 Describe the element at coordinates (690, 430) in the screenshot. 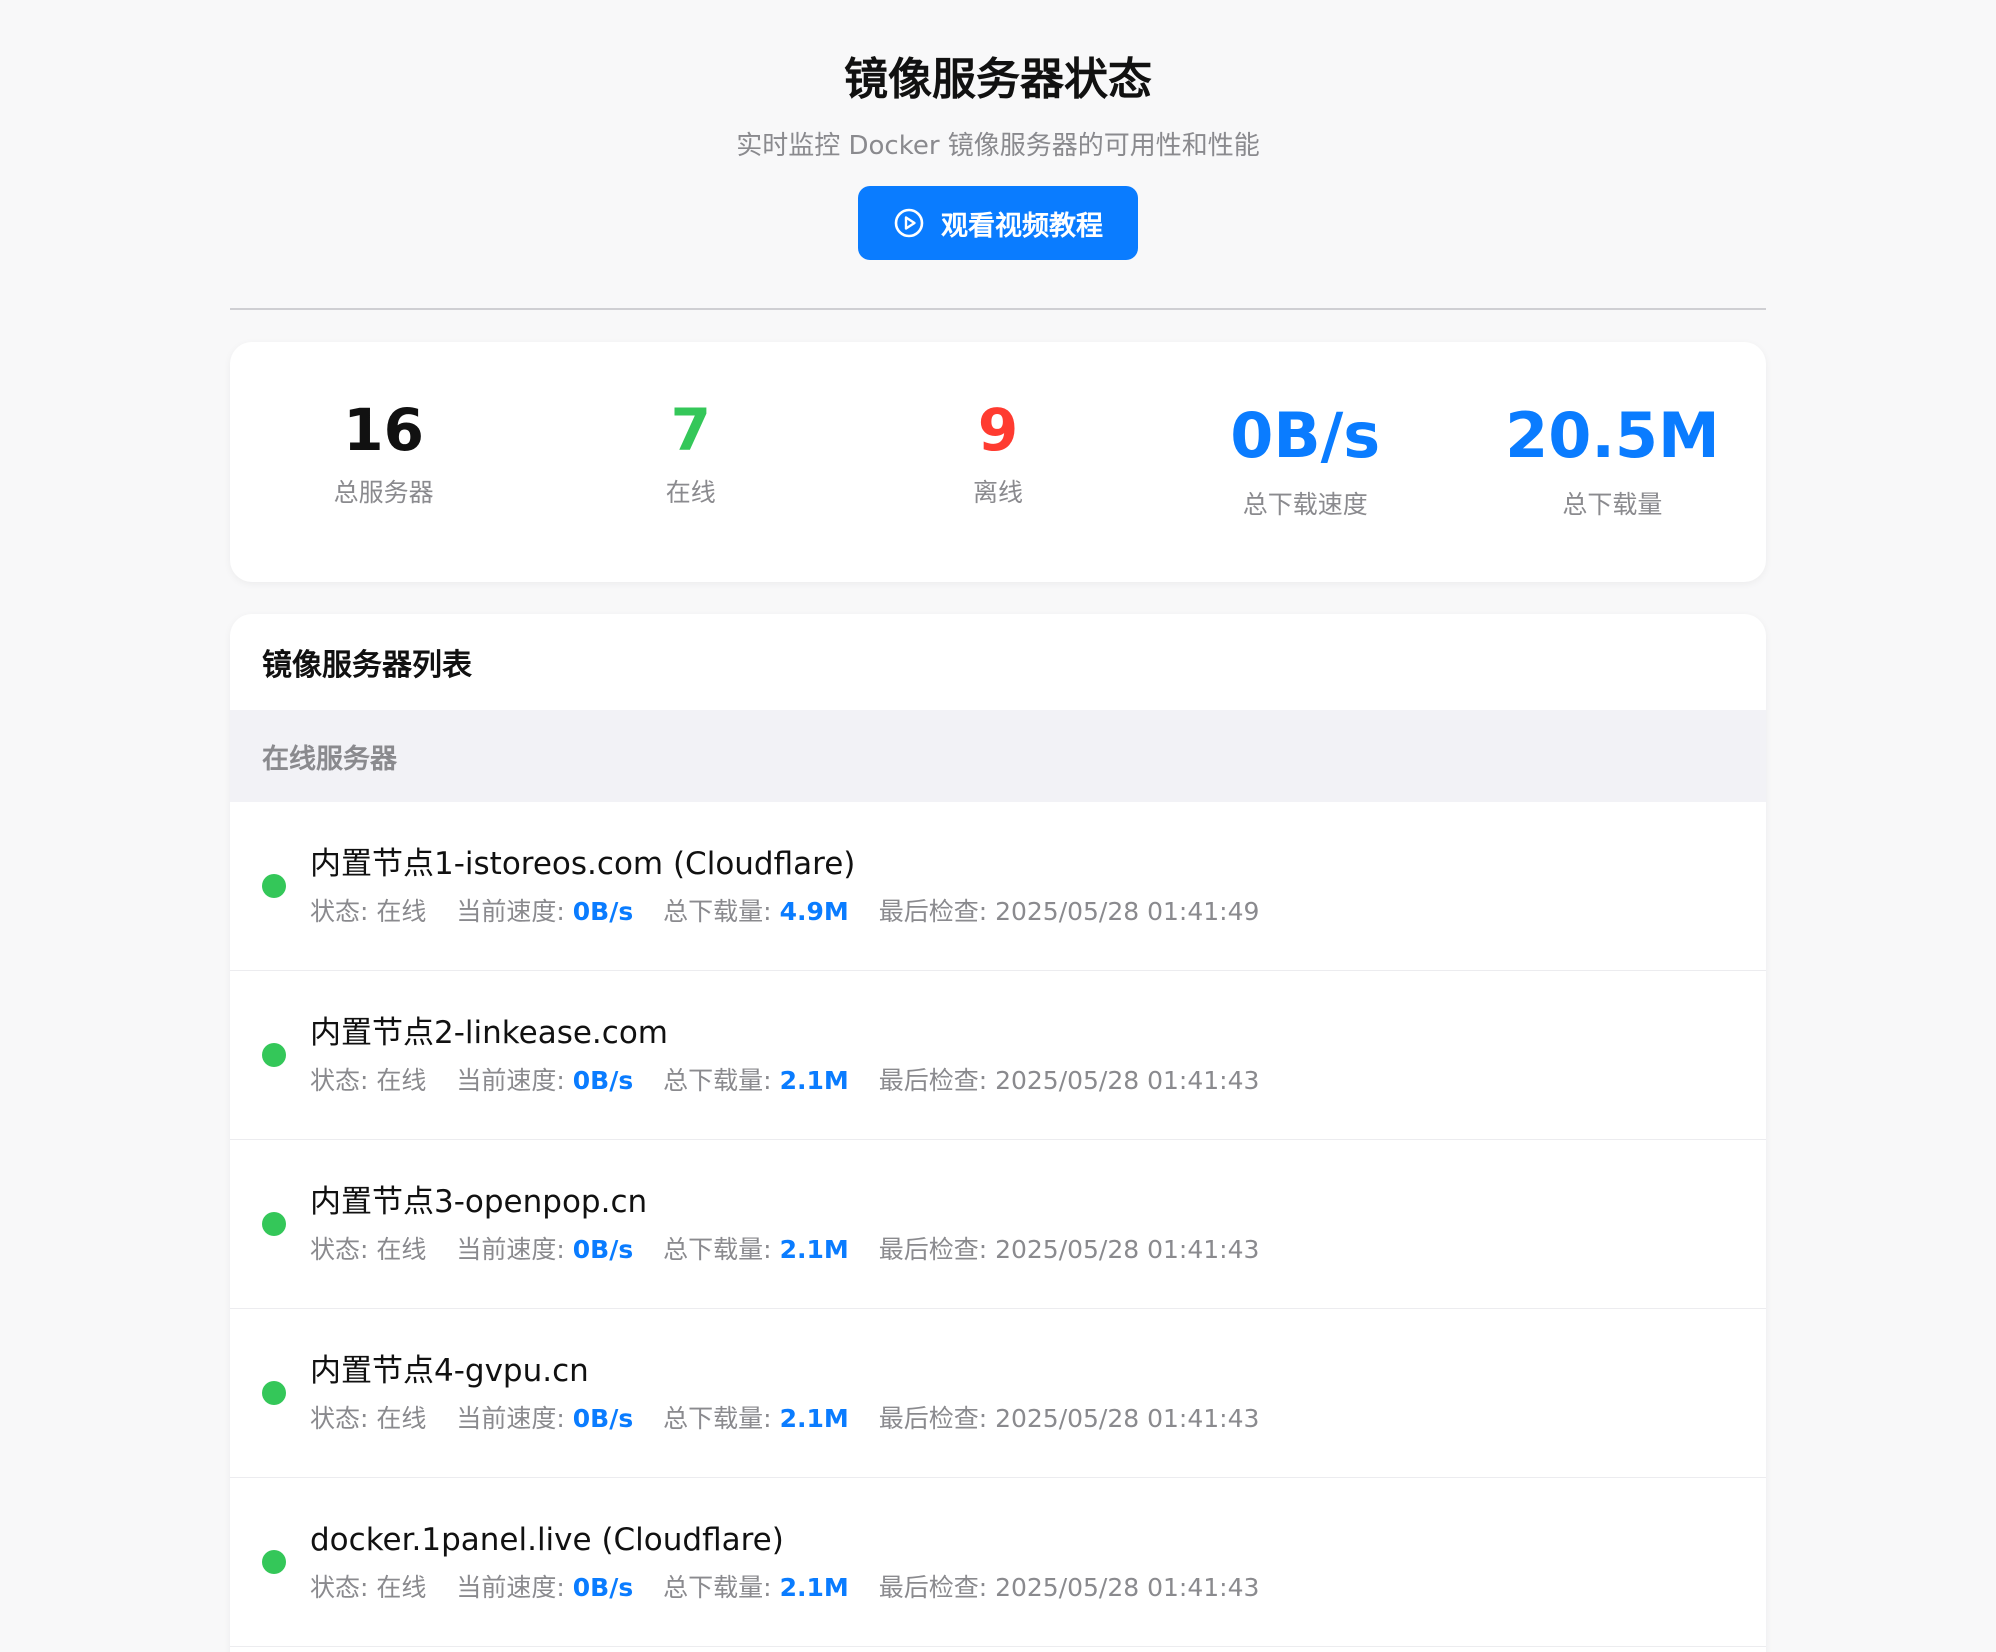

I see `stat-online-value: 7` at that location.